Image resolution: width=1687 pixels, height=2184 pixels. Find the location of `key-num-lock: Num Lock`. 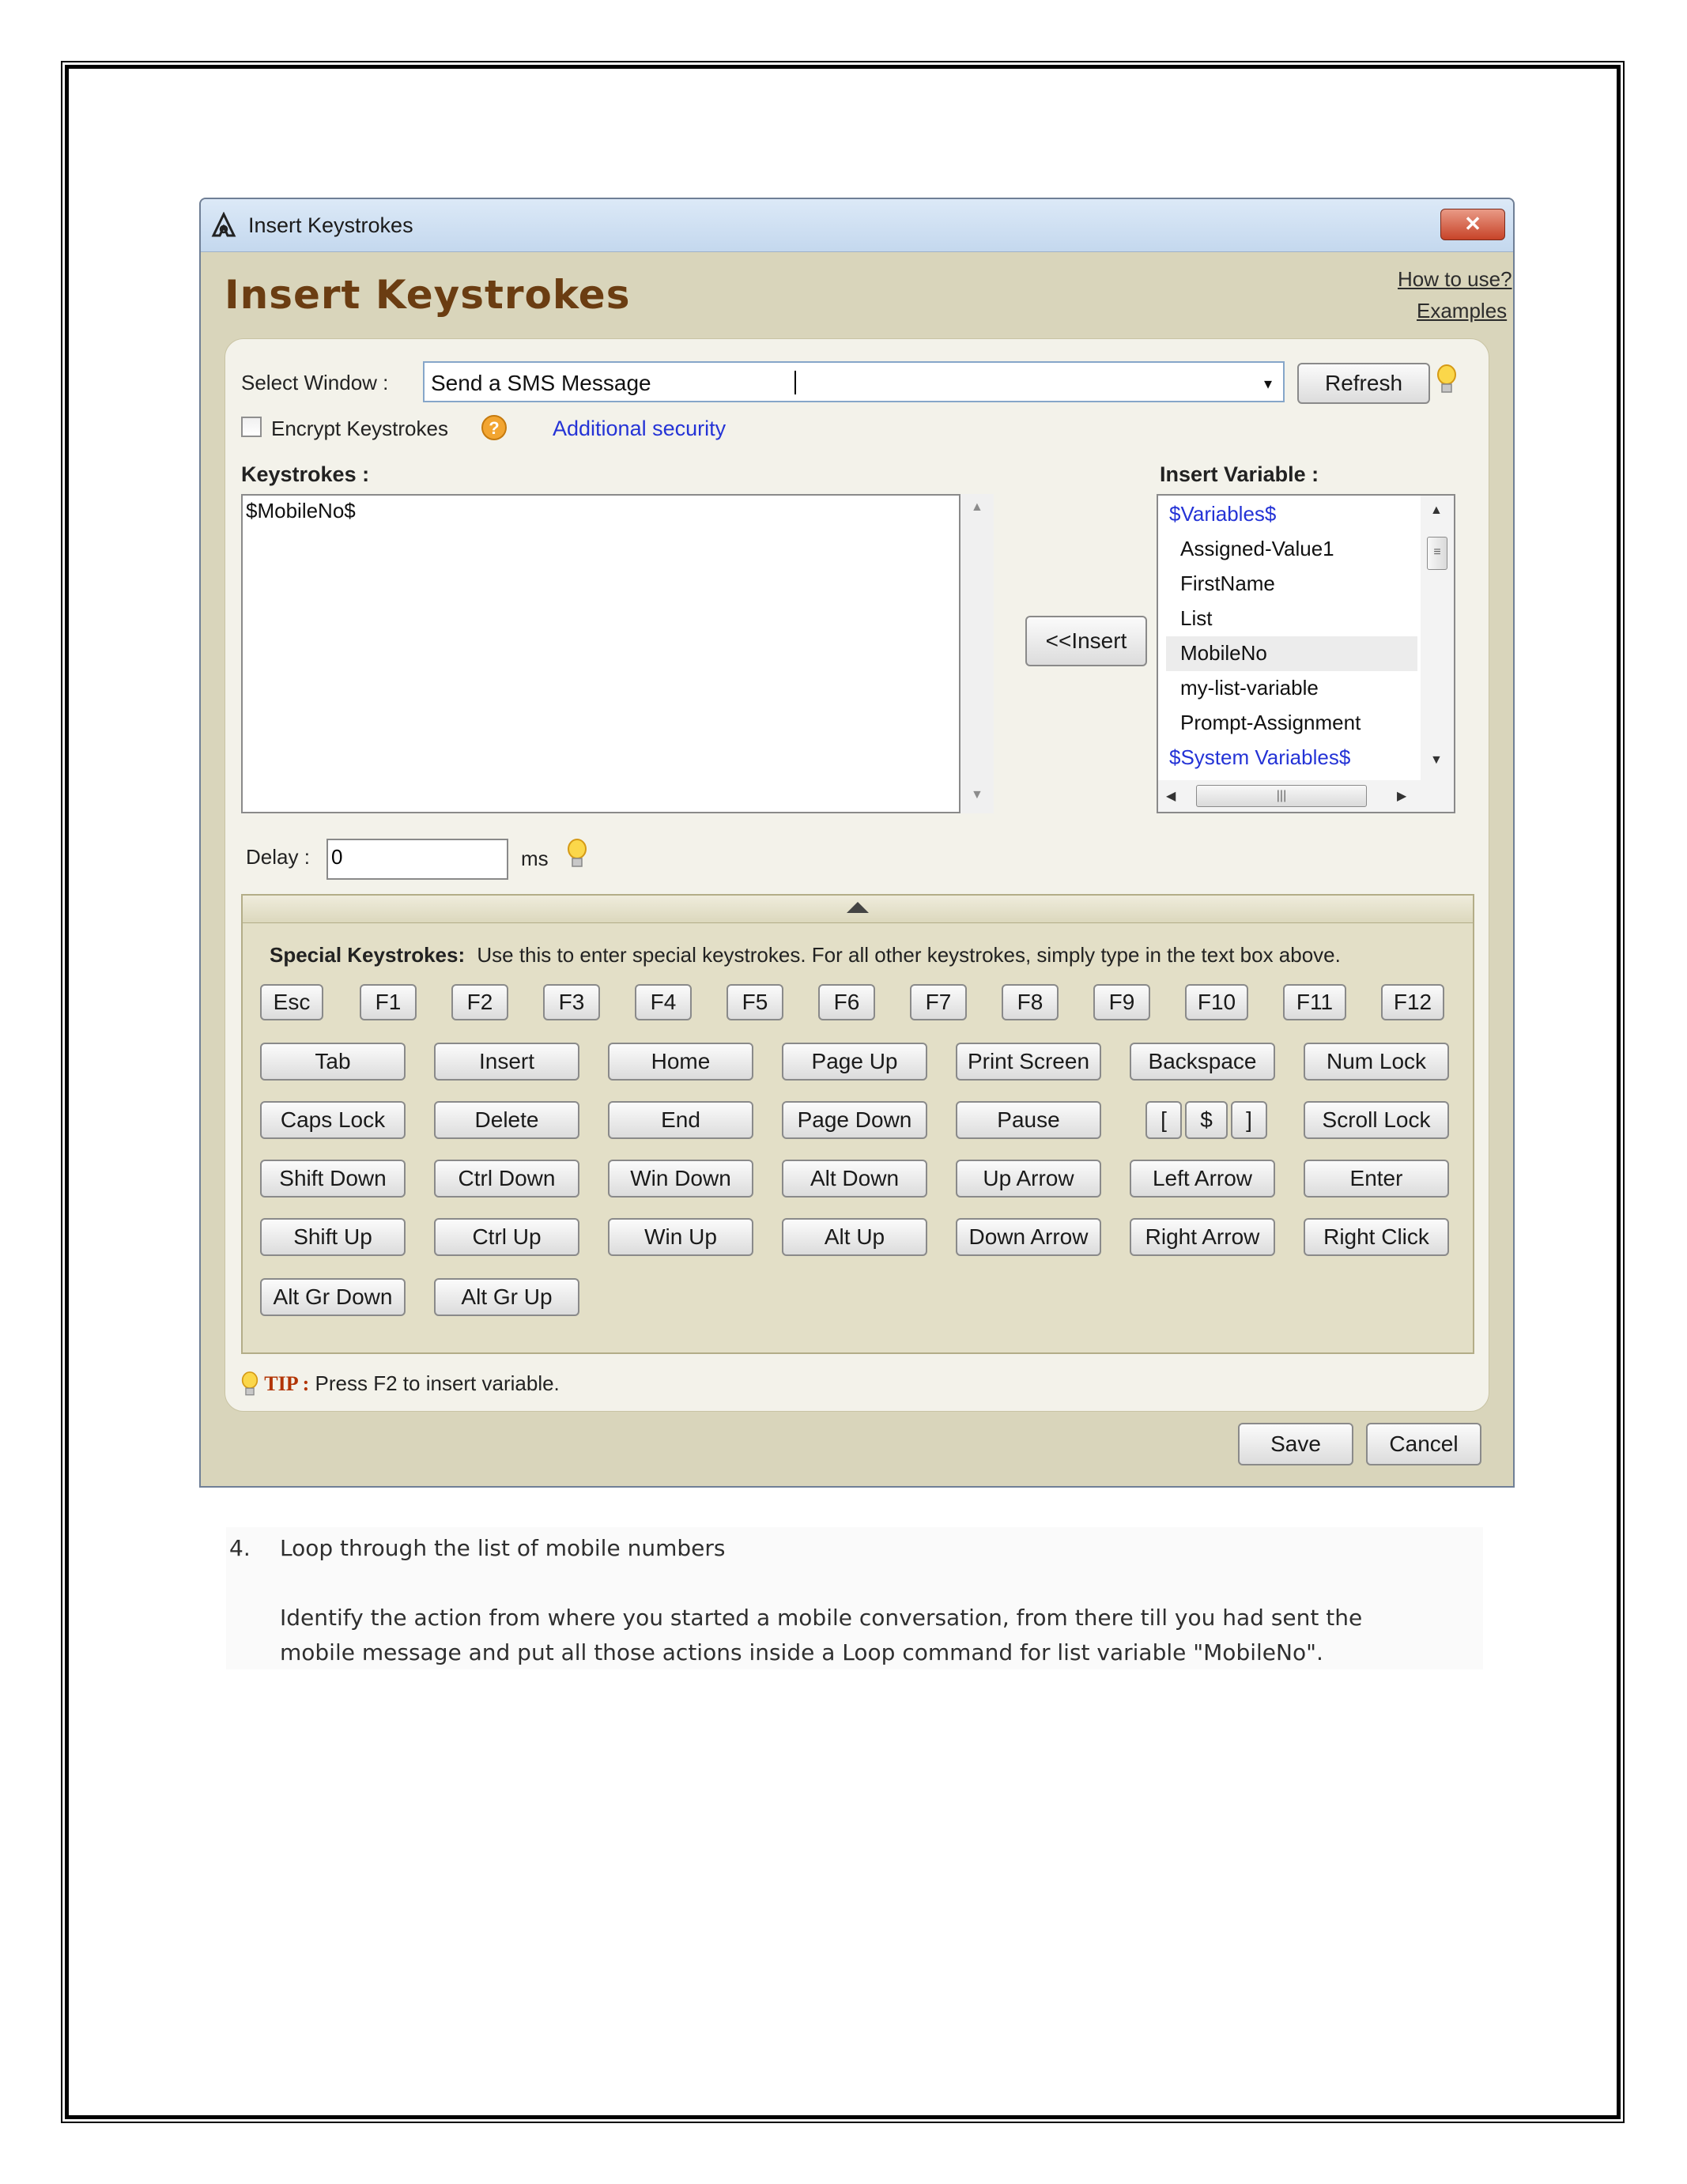

key-num-lock: Num Lock is located at coordinates (1376, 1062).